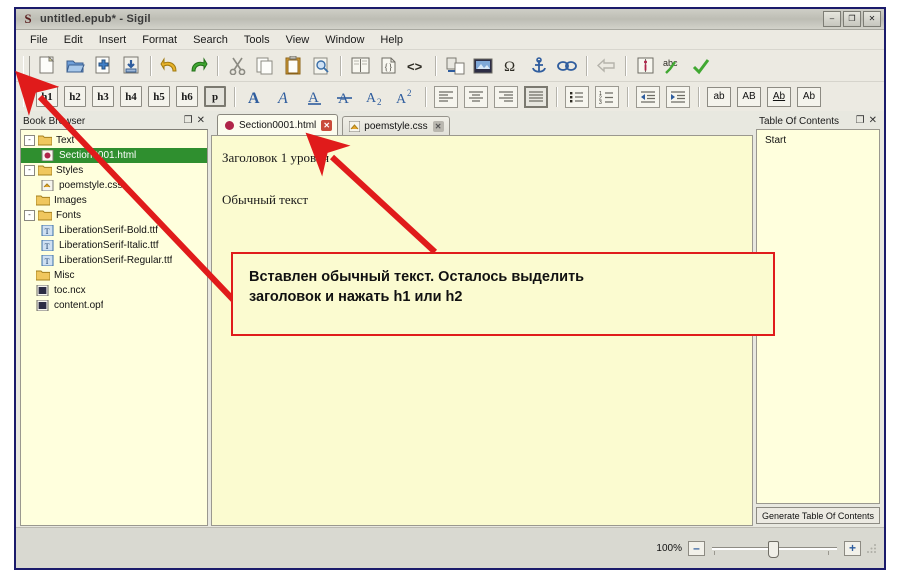 This screenshot has height=583, width=900. Describe the element at coordinates (391, 40) in the screenshot. I see `menu-help: Help` at that location.